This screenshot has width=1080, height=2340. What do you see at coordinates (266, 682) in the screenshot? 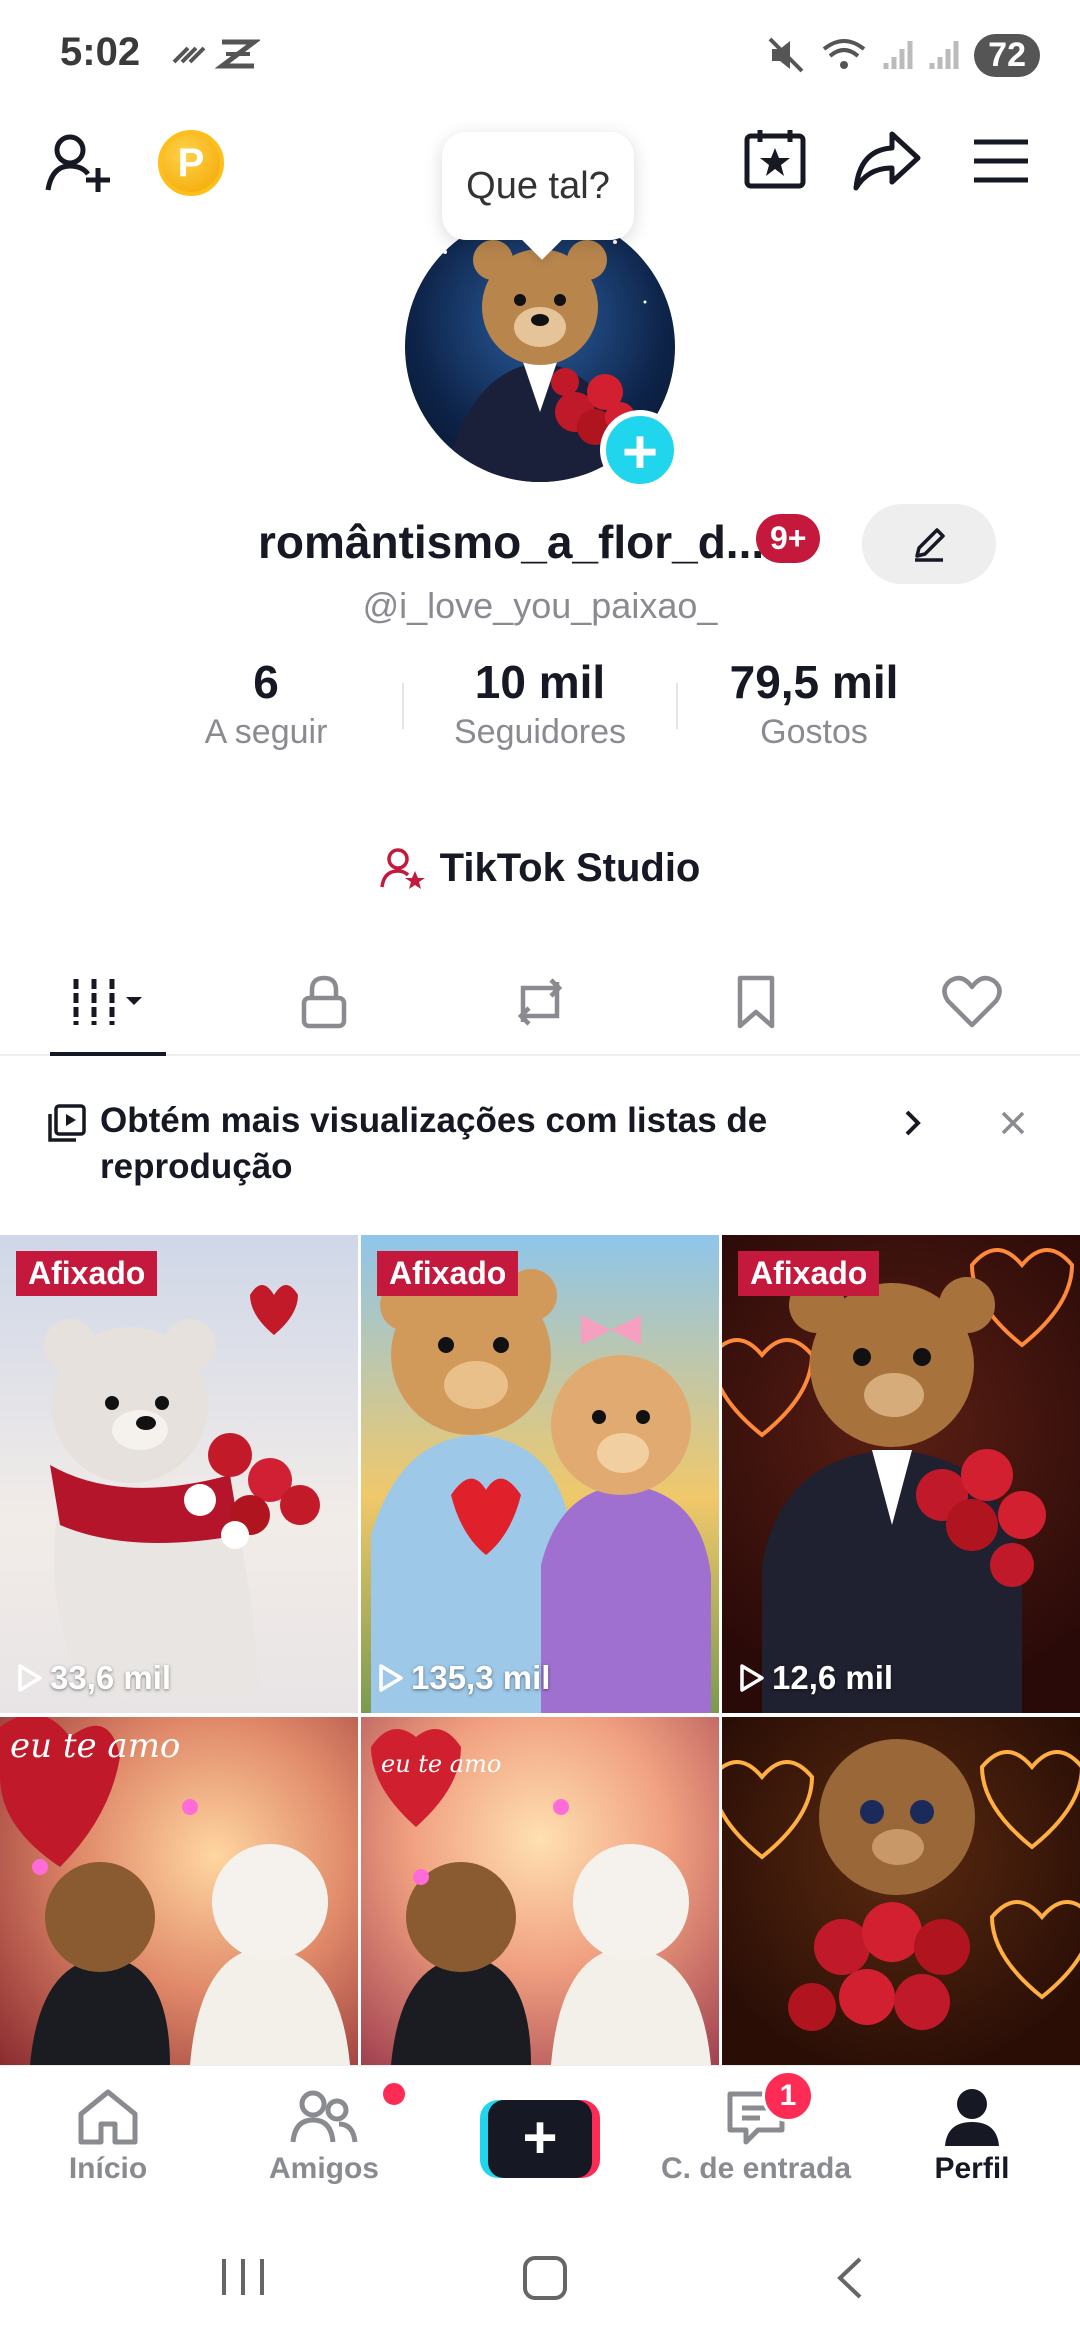
I see `stat-number: 6` at bounding box center [266, 682].